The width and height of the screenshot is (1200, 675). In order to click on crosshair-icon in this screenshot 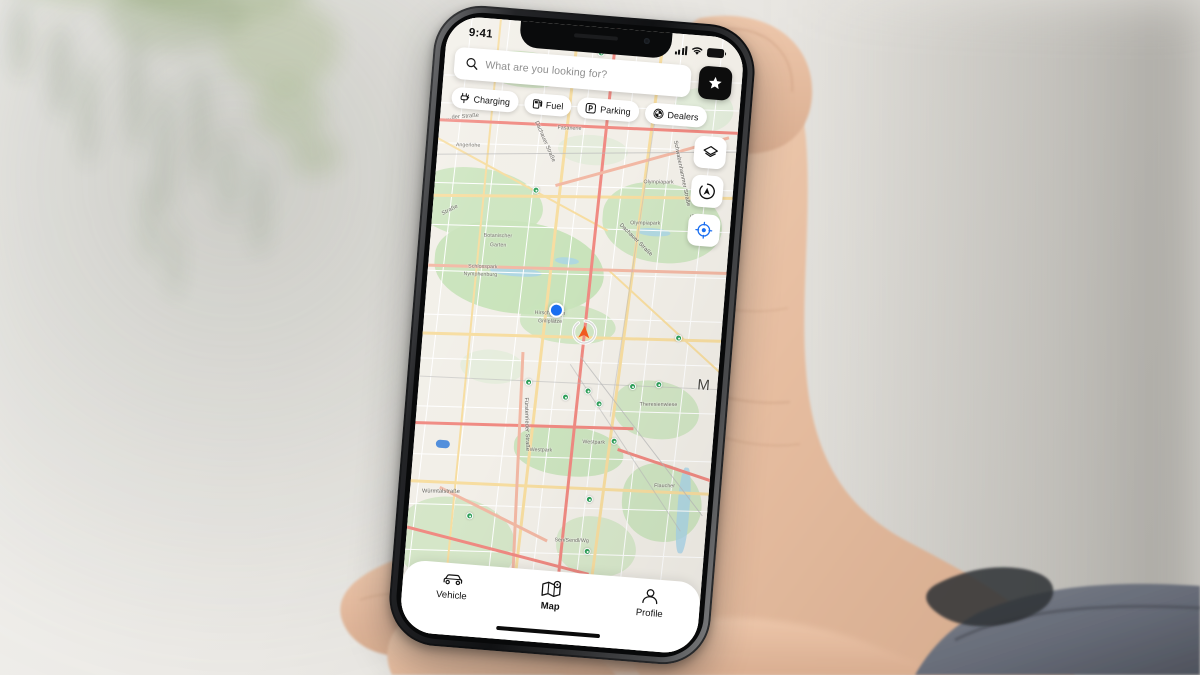, I will do `click(704, 230)`.